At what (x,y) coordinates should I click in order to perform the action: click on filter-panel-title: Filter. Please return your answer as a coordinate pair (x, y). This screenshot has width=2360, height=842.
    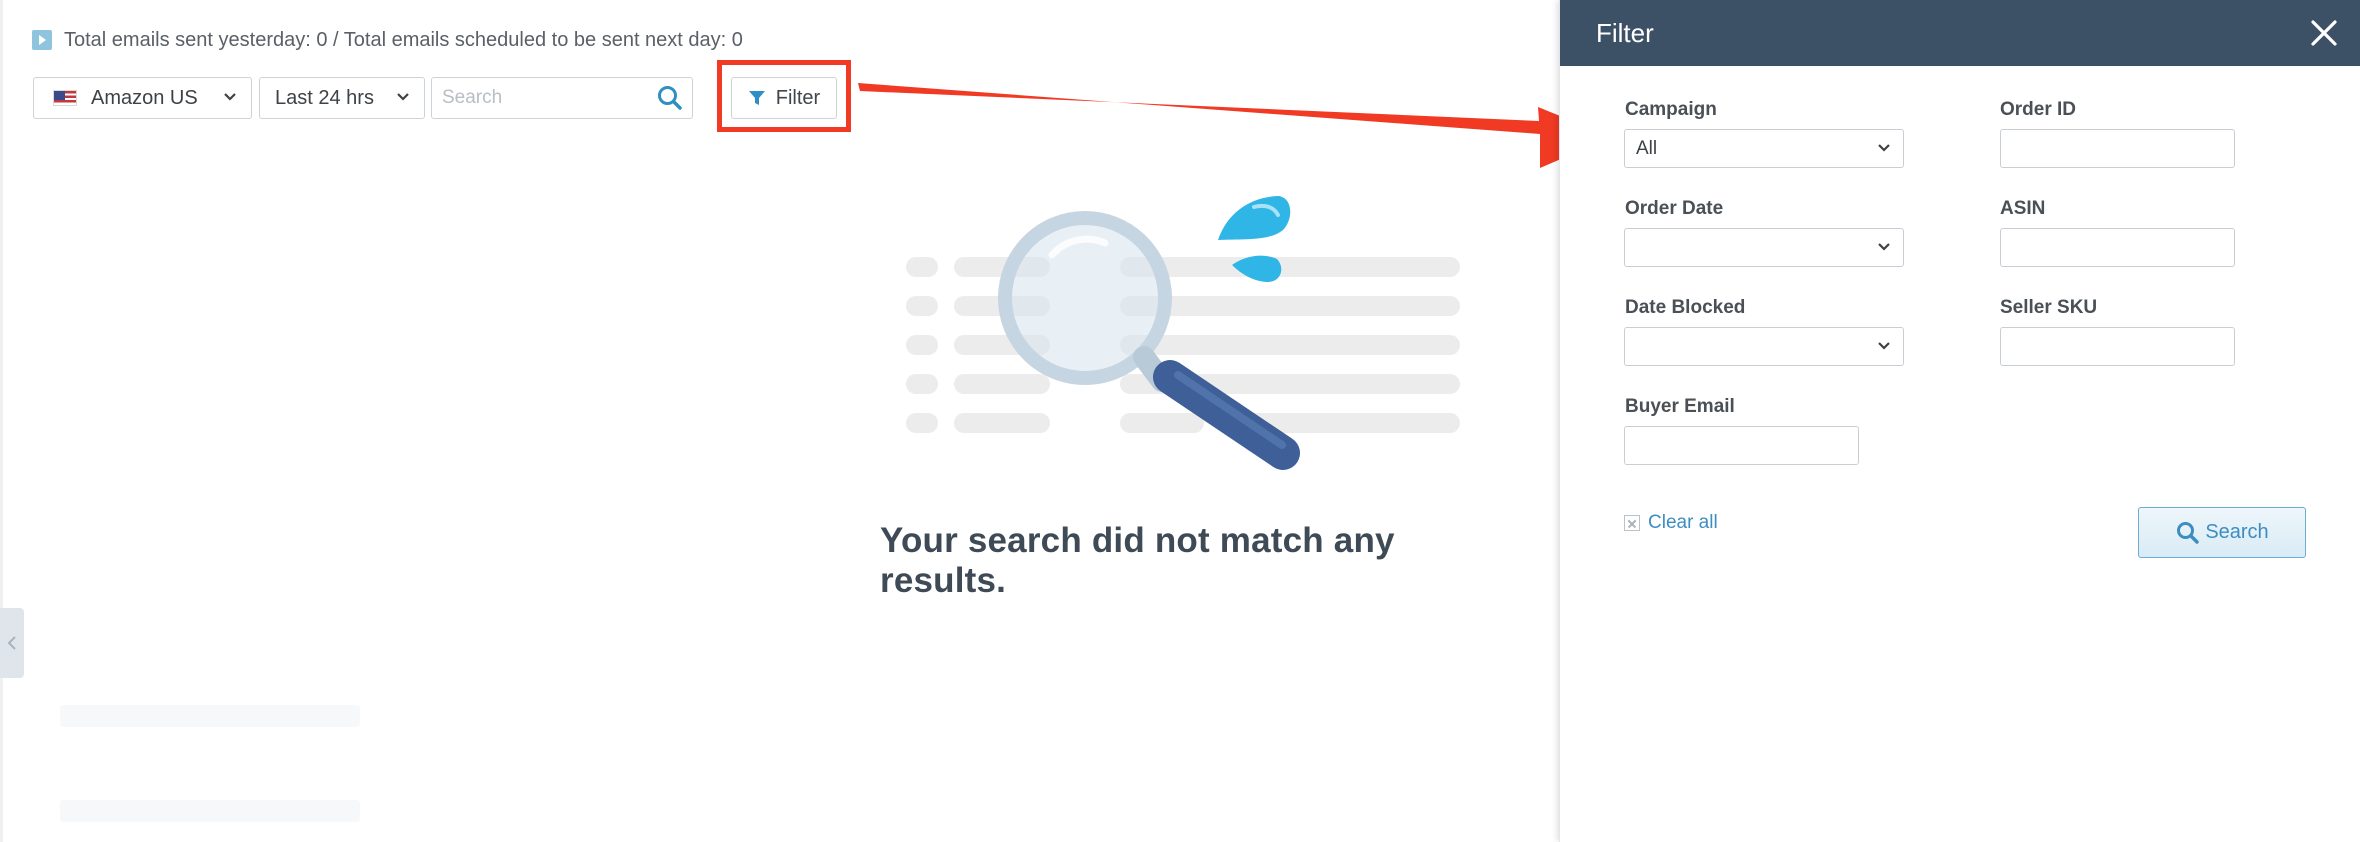
    Looking at the image, I should click on (1625, 32).